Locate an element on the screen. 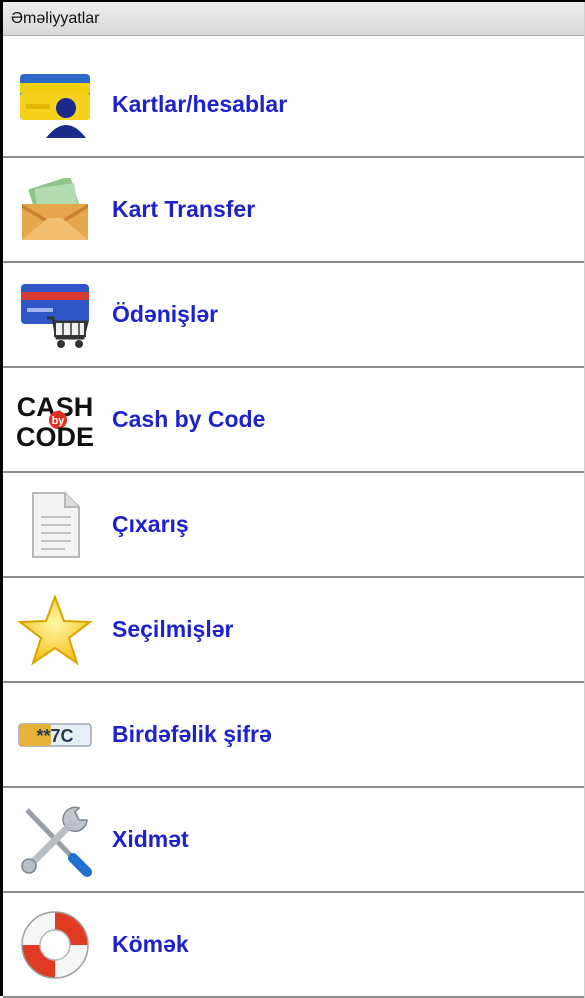  star-icon is located at coordinates (55, 630).